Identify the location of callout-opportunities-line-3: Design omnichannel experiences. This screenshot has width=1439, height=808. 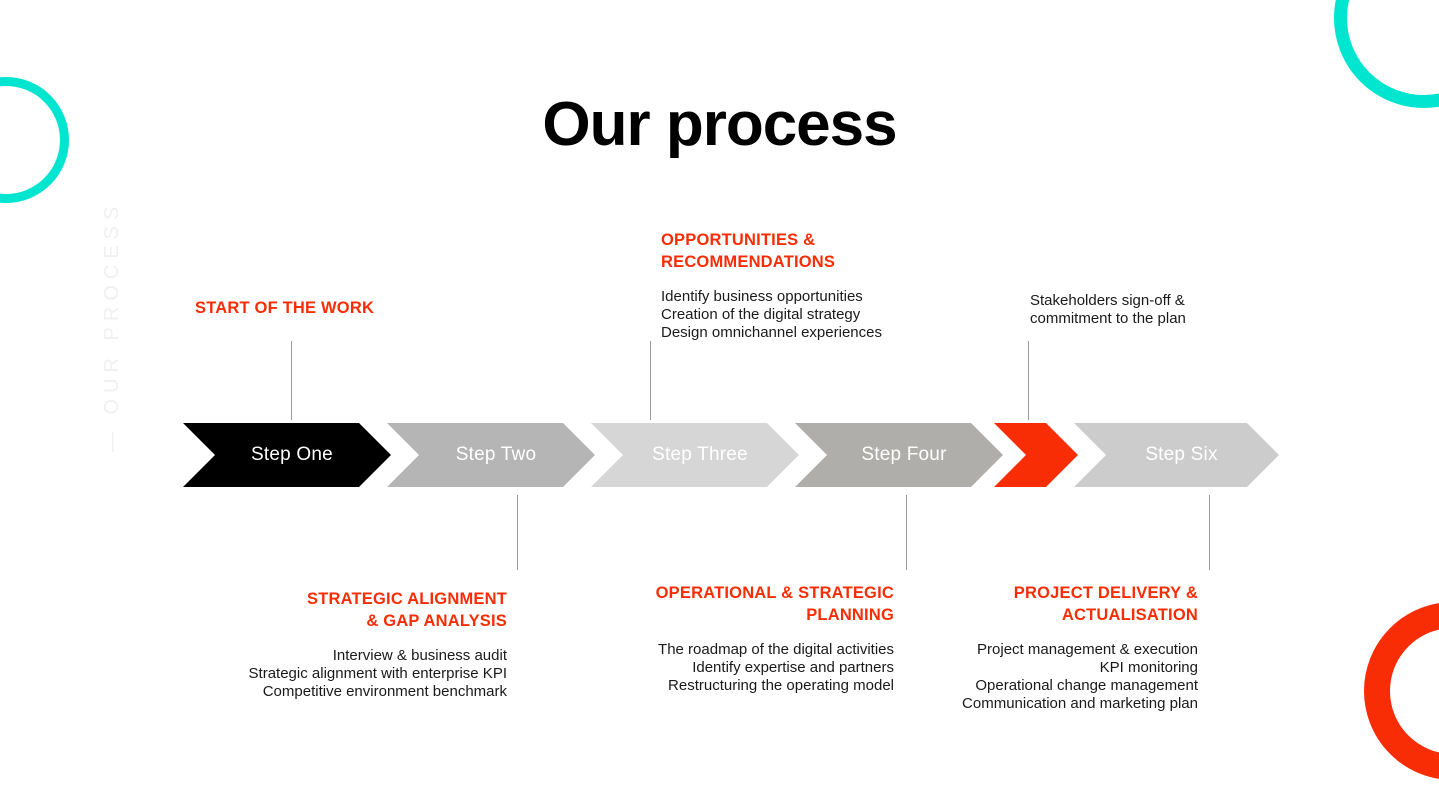
(771, 333).